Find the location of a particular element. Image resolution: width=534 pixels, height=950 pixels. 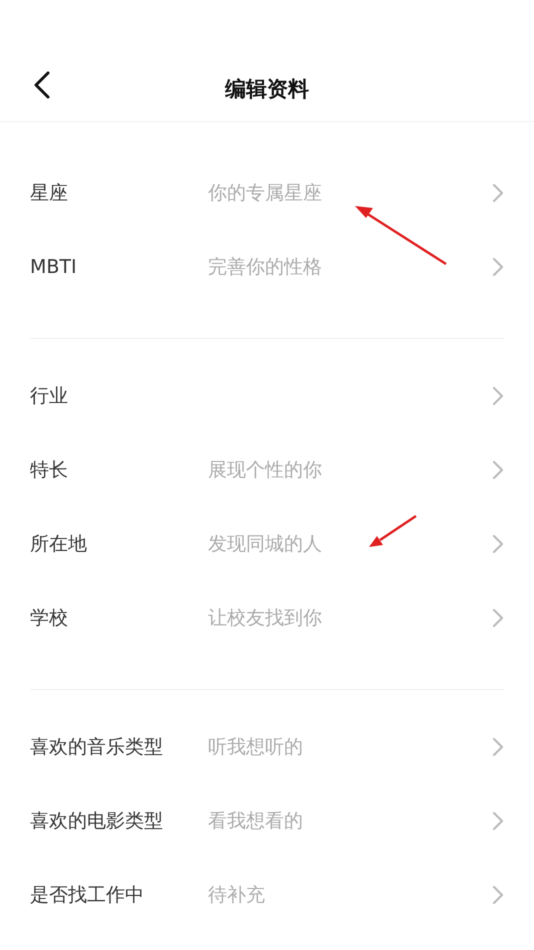

profile-row: MBTI 完善你的性格 is located at coordinates (267, 267).